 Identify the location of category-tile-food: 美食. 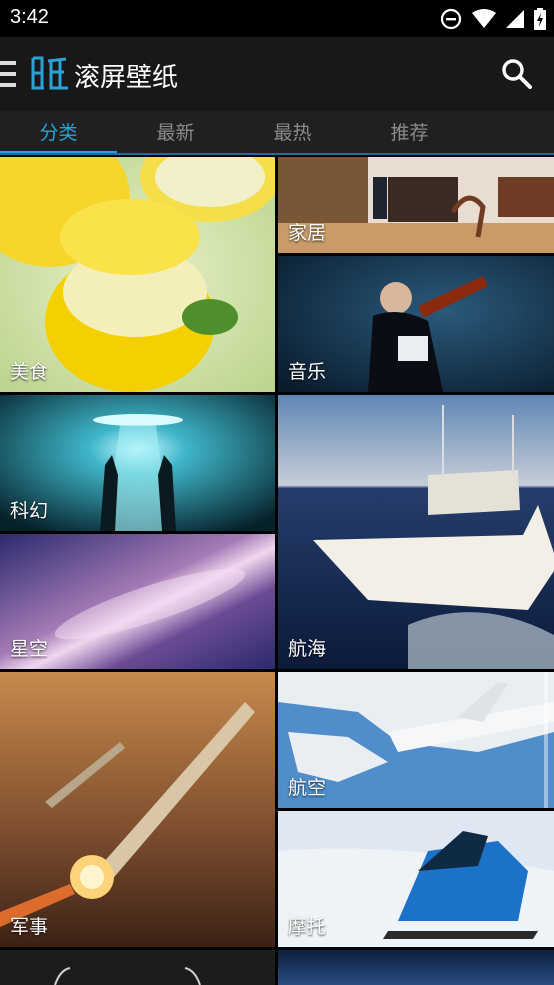
(137, 274).